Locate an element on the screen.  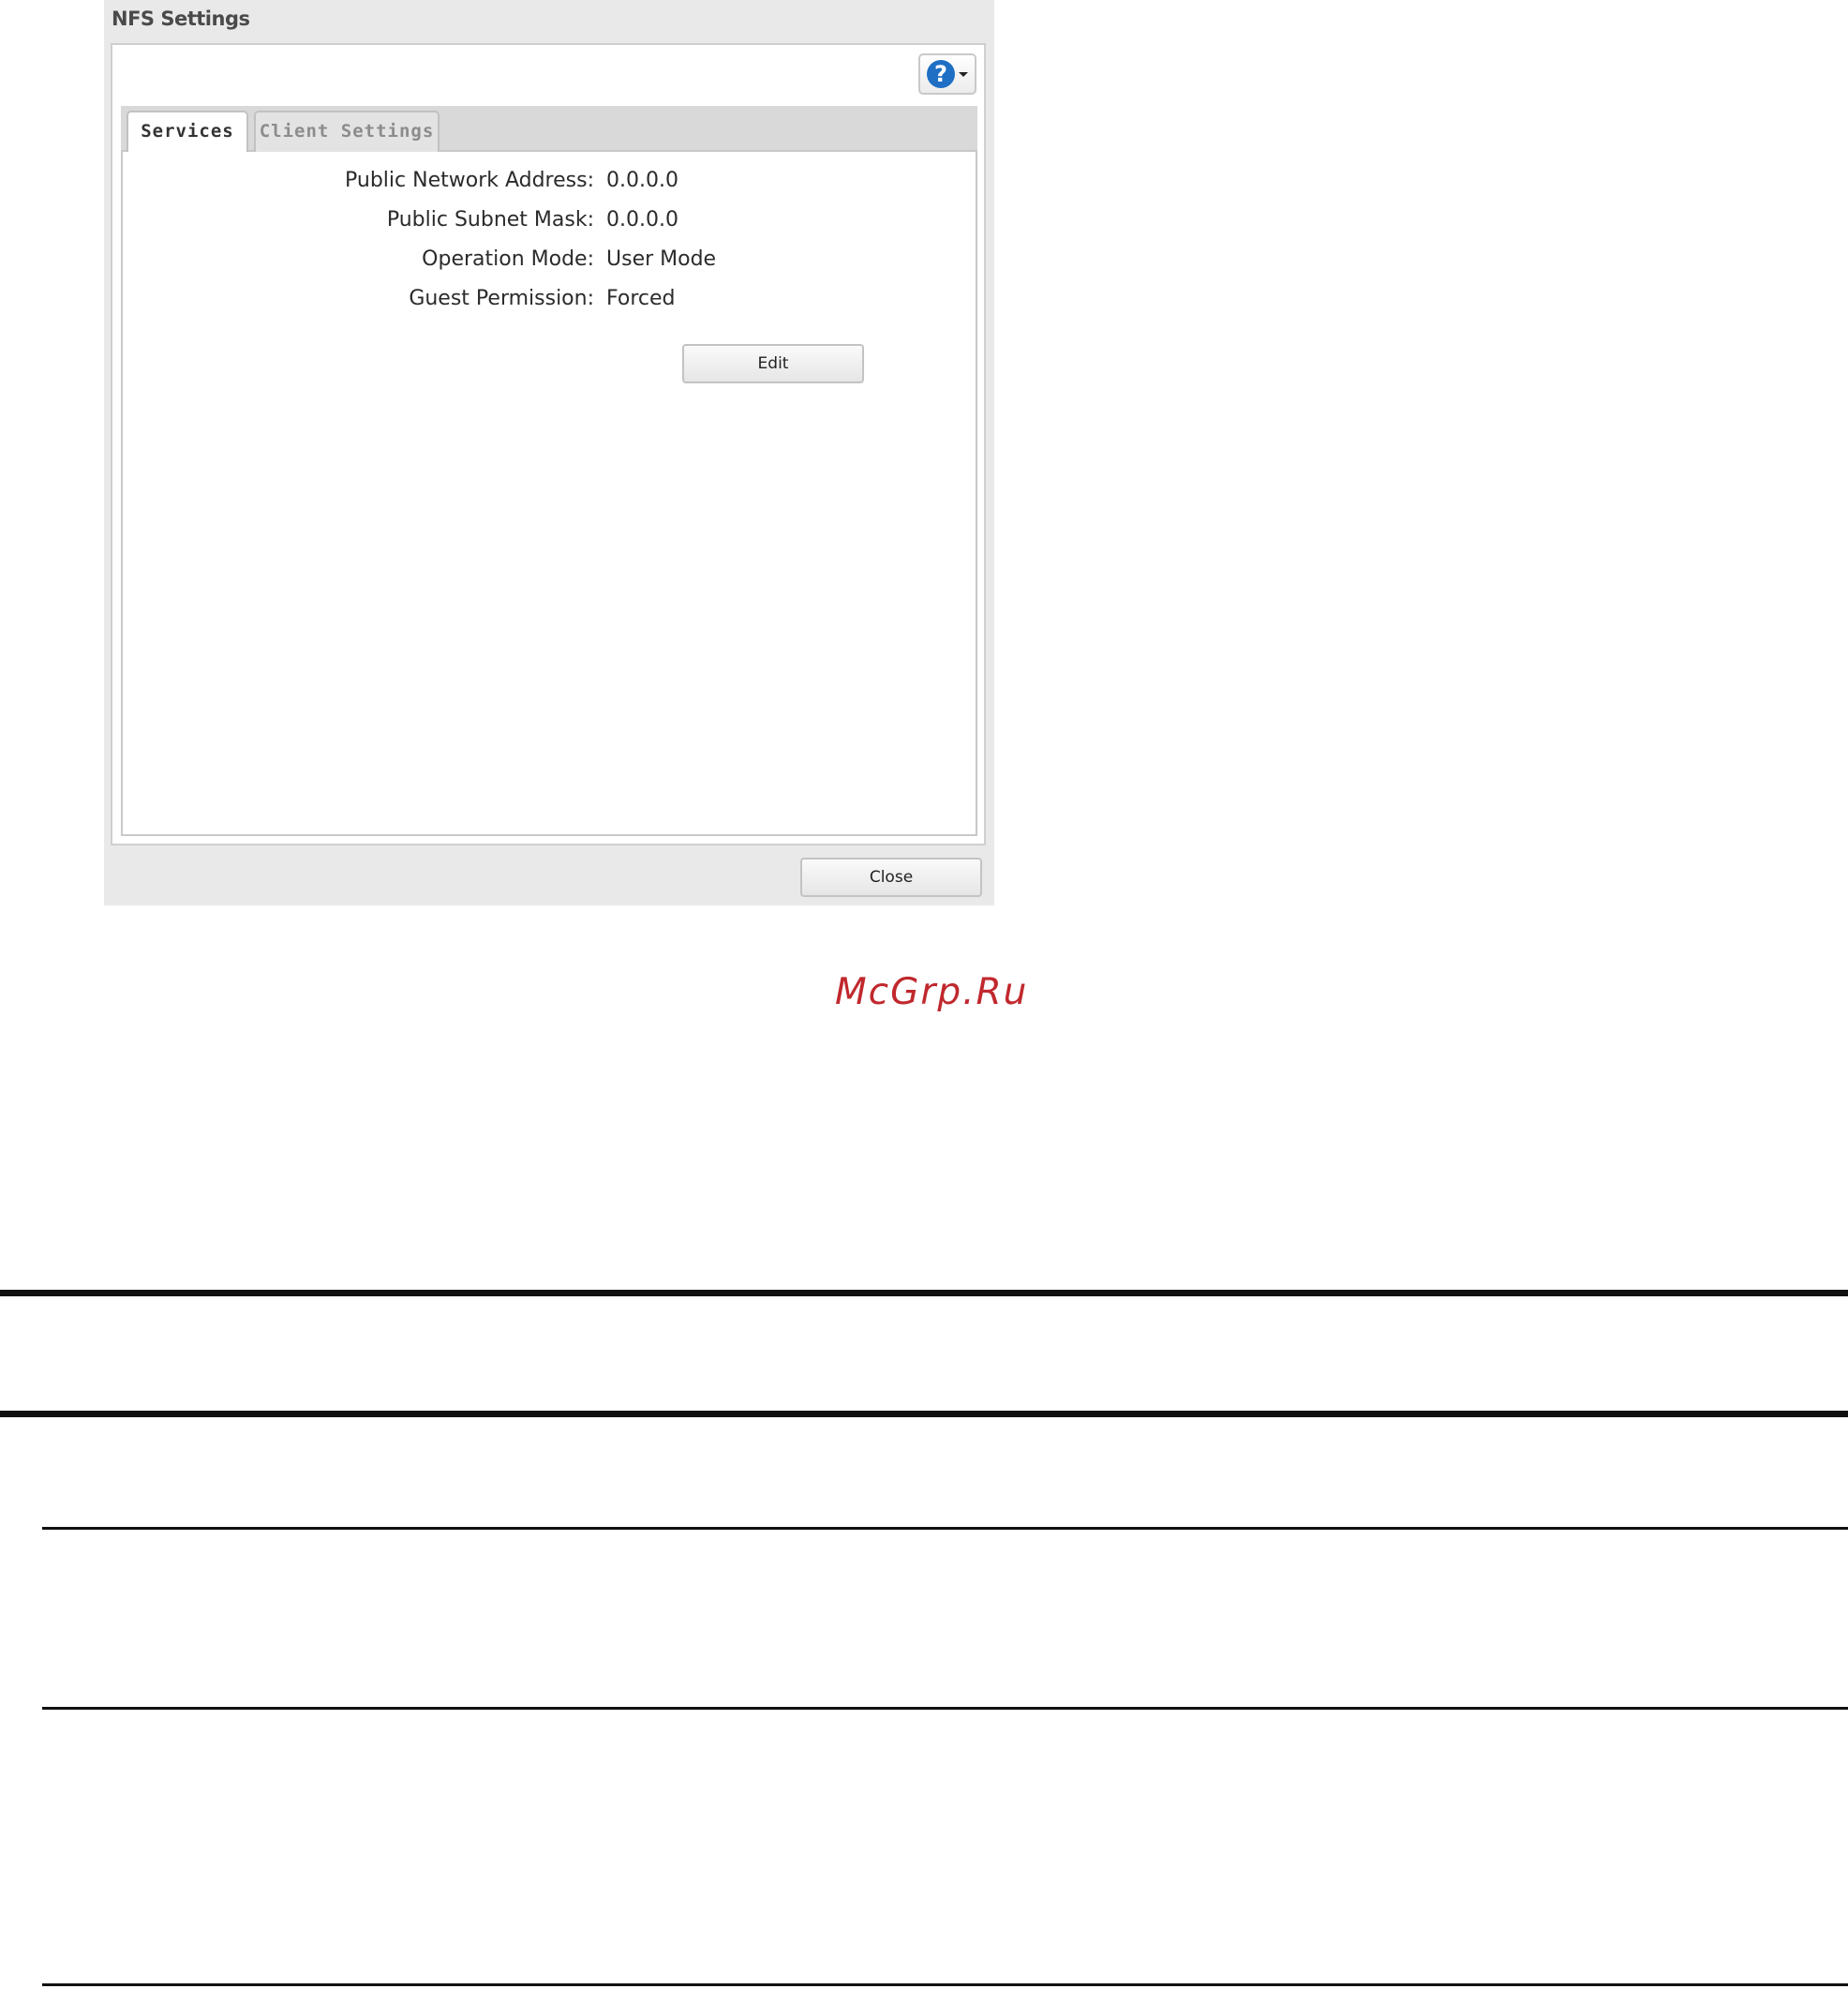
field-guest-permission: Guest Permission: Forced is located at coordinates (549, 301).